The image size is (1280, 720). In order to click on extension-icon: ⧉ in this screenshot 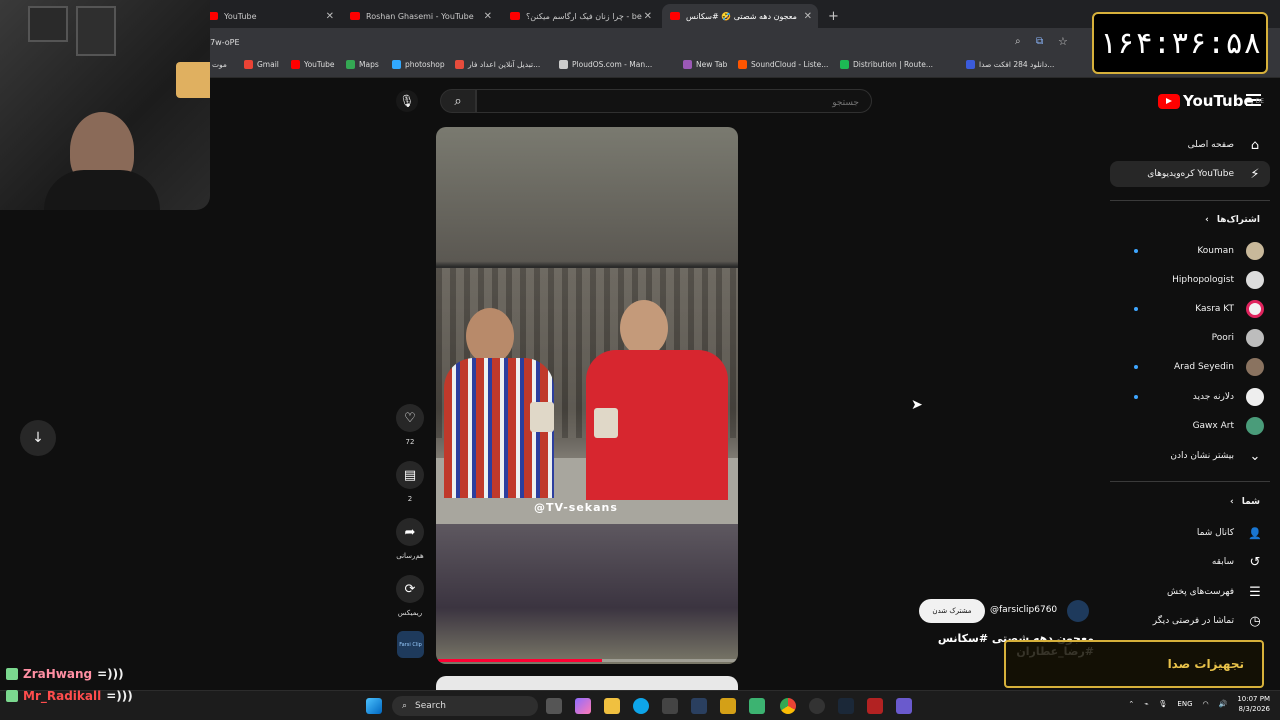, I will do `click(1039, 41)`.